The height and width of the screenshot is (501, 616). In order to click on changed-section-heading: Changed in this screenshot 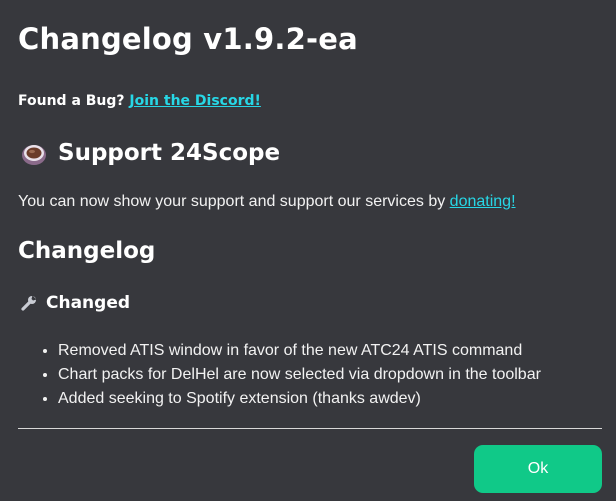, I will do `click(75, 303)`.